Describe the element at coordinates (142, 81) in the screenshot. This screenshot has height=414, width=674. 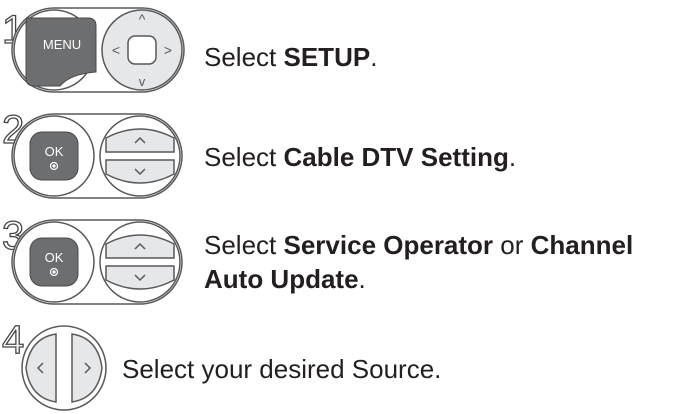
I see `nav-down-arrow: v` at that location.